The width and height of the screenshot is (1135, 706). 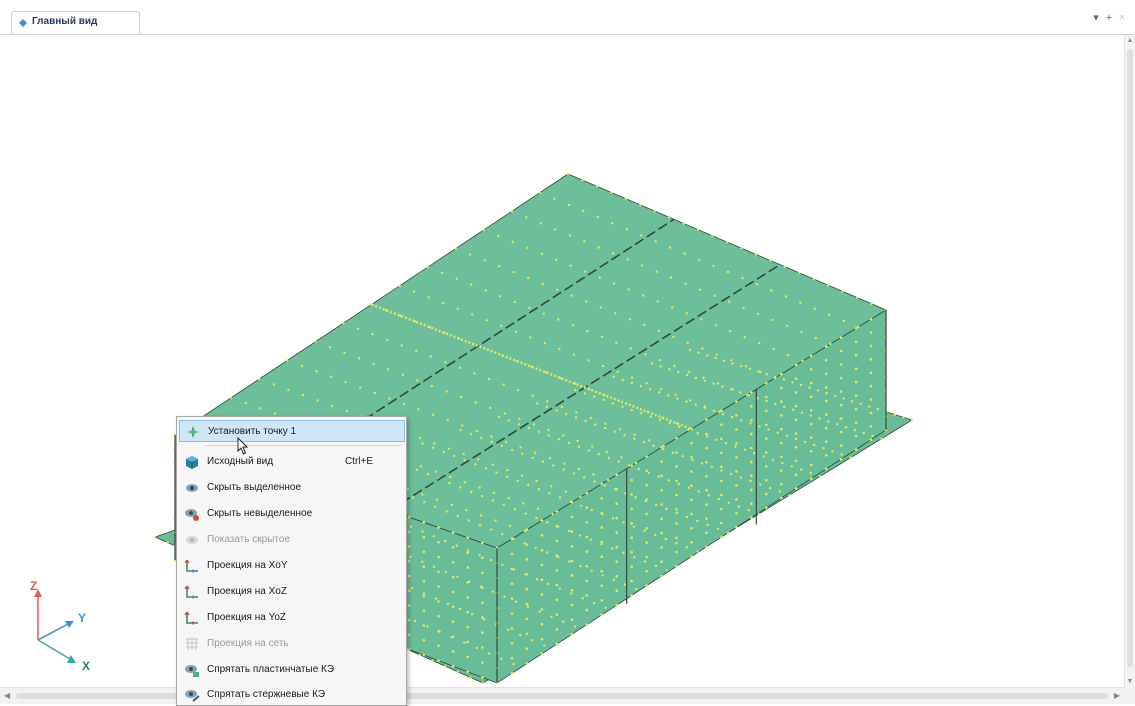 I want to click on menu-item-hide-selected: Скрыть выделенное, so click(x=292, y=488).